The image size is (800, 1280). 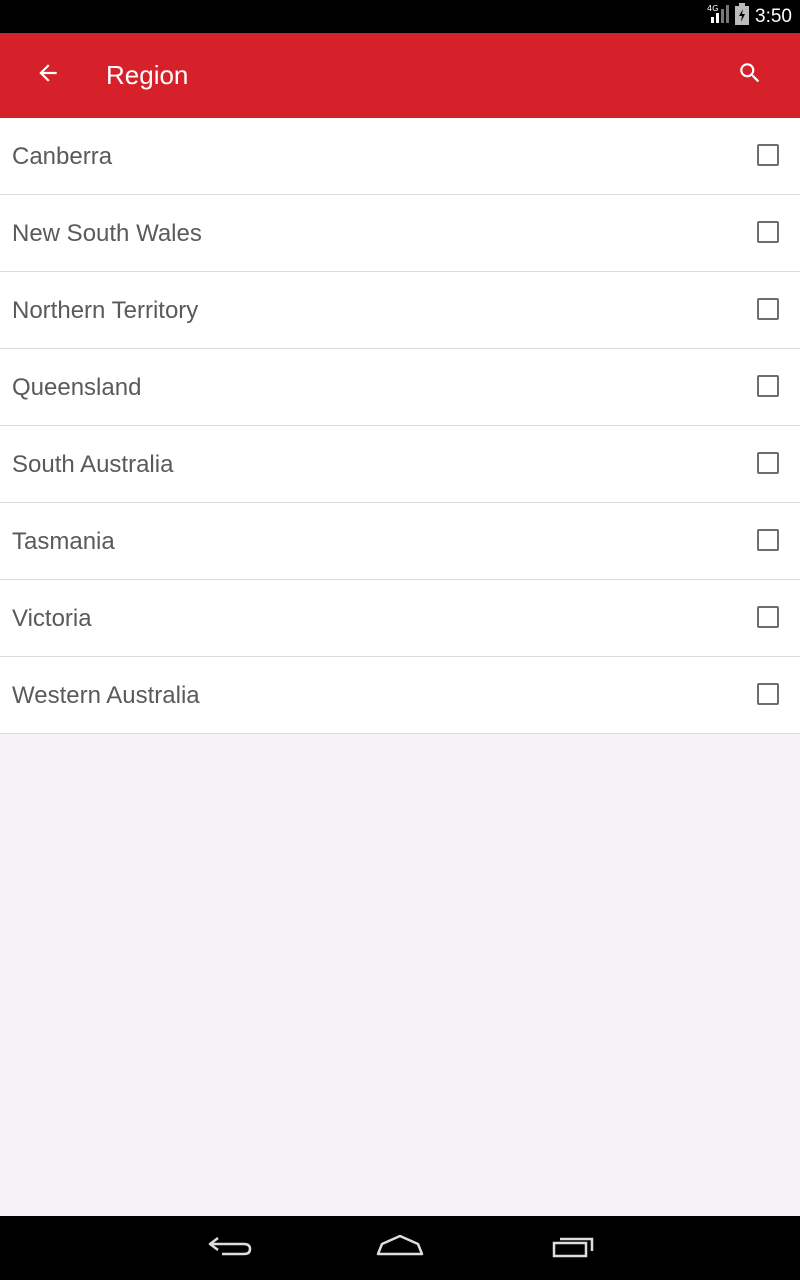 I want to click on search-icon, so click(x=750, y=75).